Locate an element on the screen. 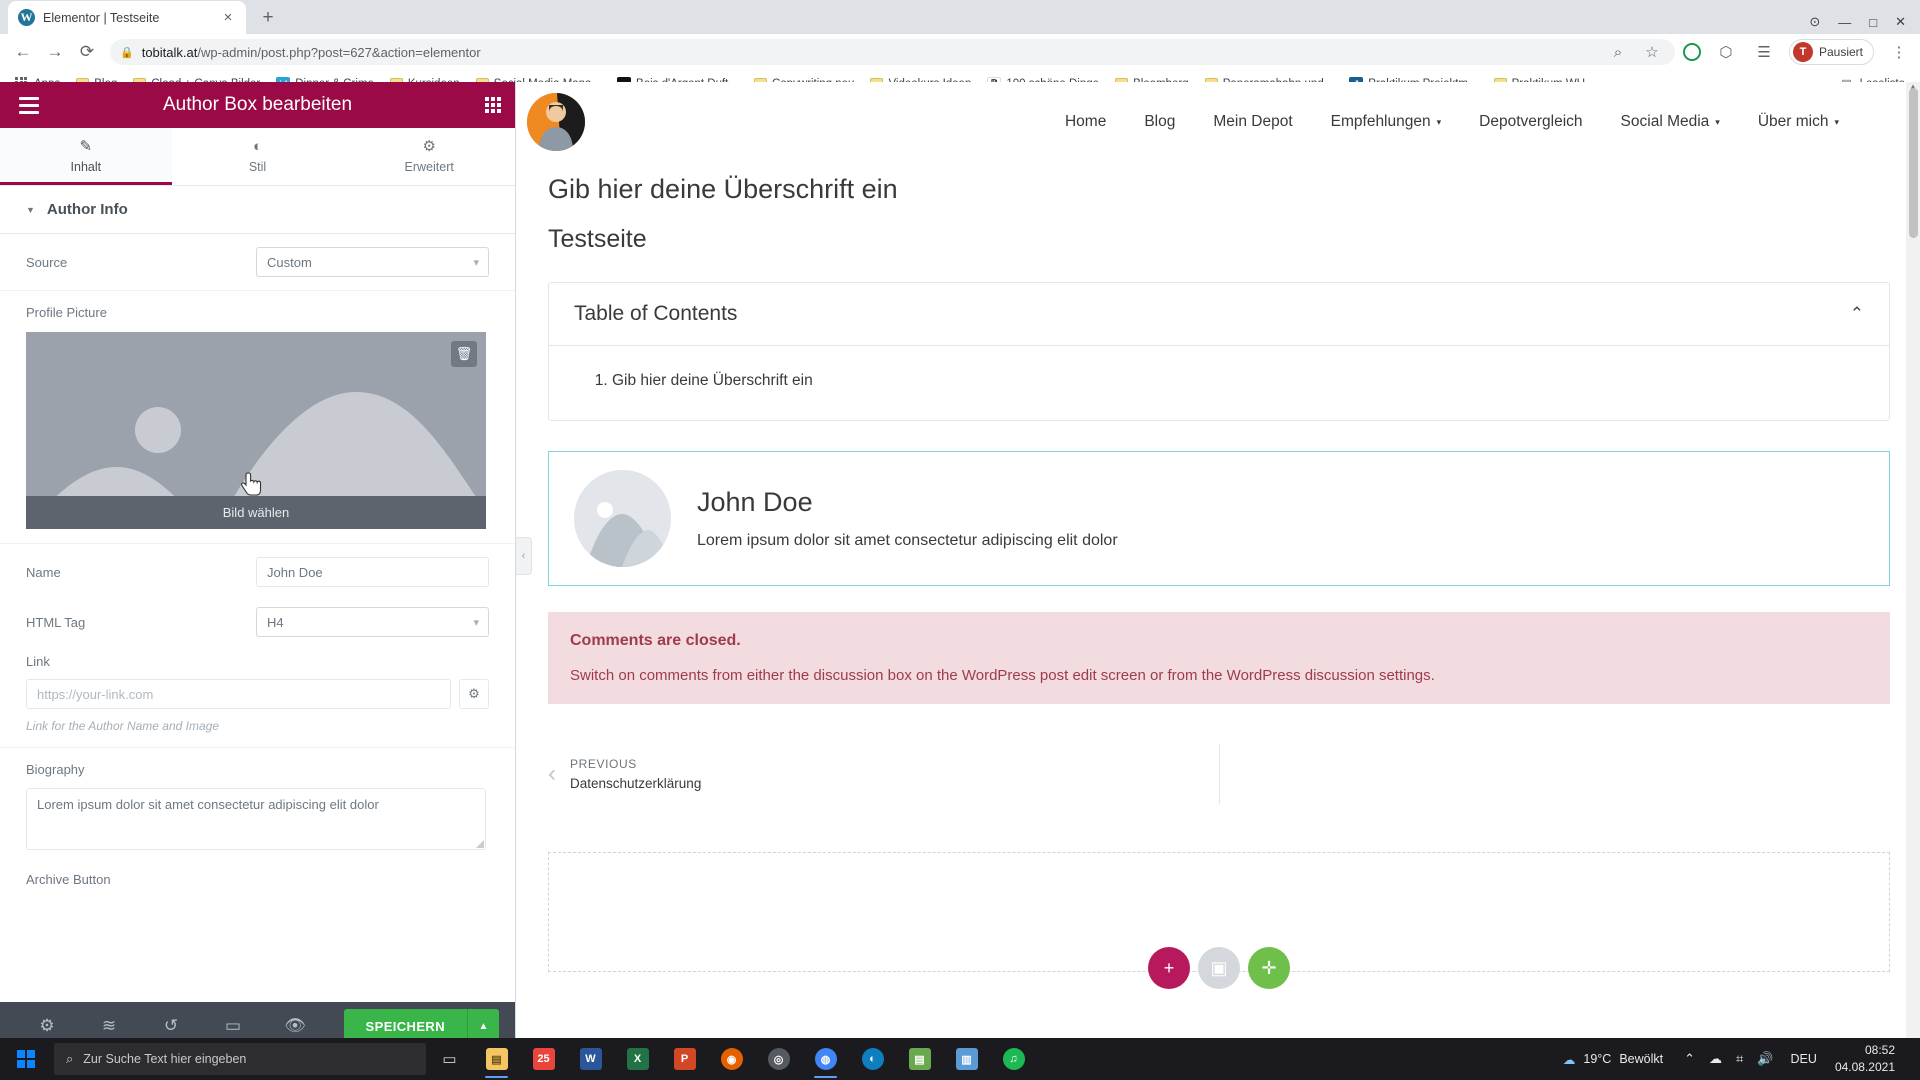 This screenshot has width=1920, height=1080. control-name: Name John Doe is located at coordinates (257, 569).